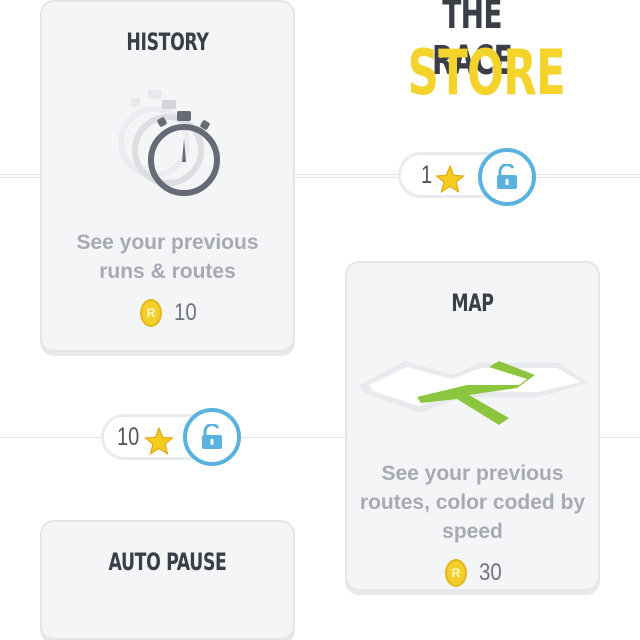 The width and height of the screenshot is (640, 640). I want to click on history-price: R 10, so click(170, 313).